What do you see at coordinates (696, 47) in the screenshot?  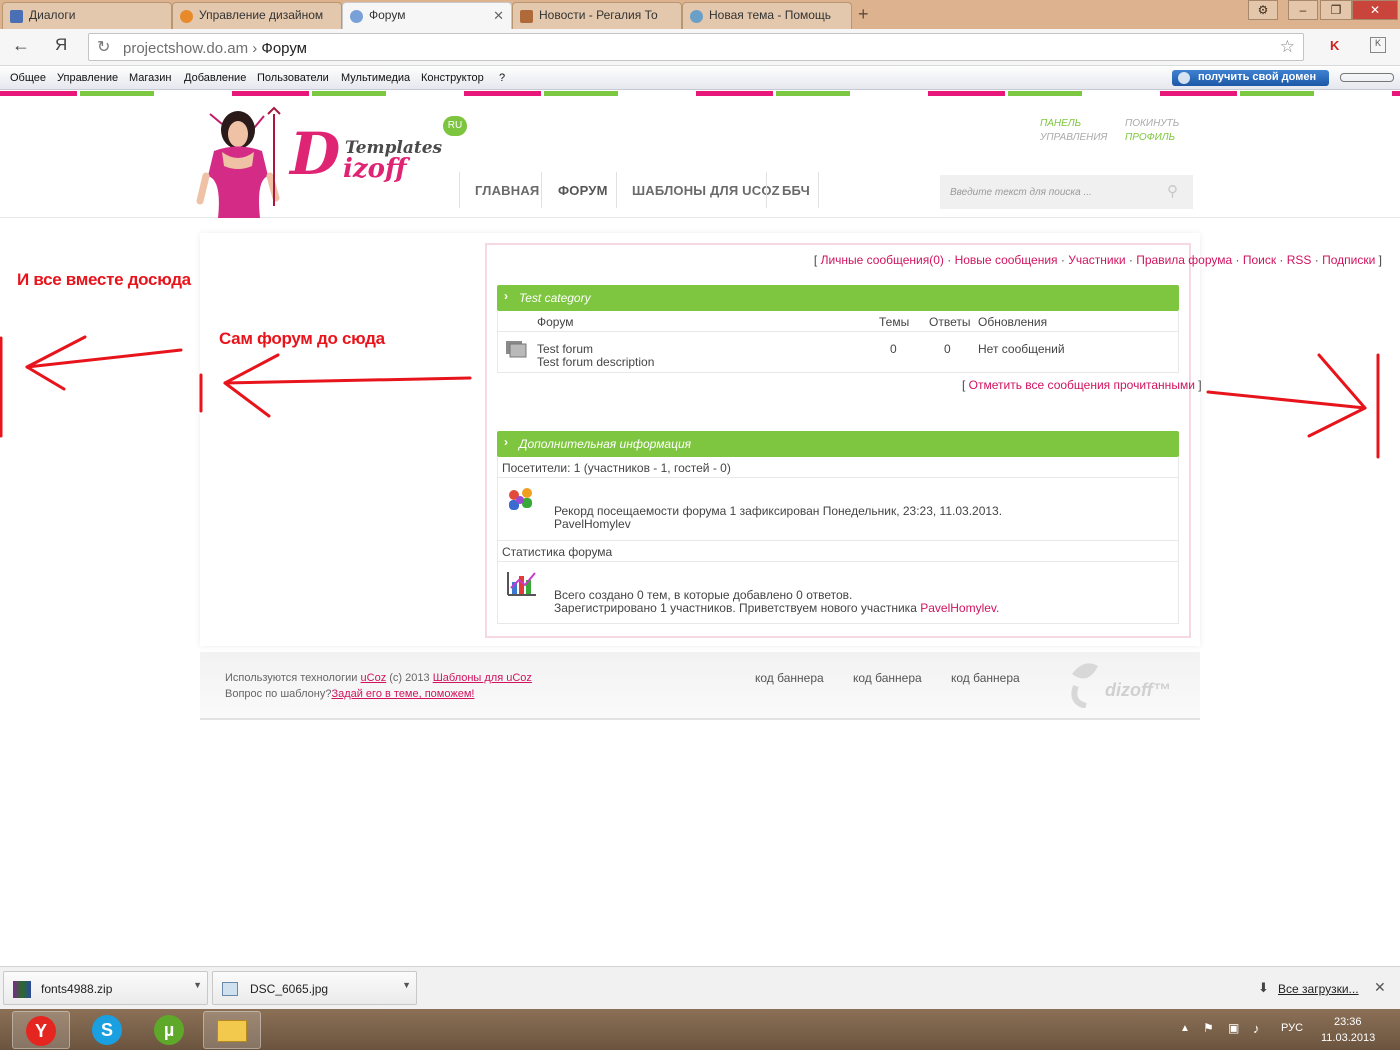 I see `address-field: ↻ projectshow.do.am › Форум ☆` at bounding box center [696, 47].